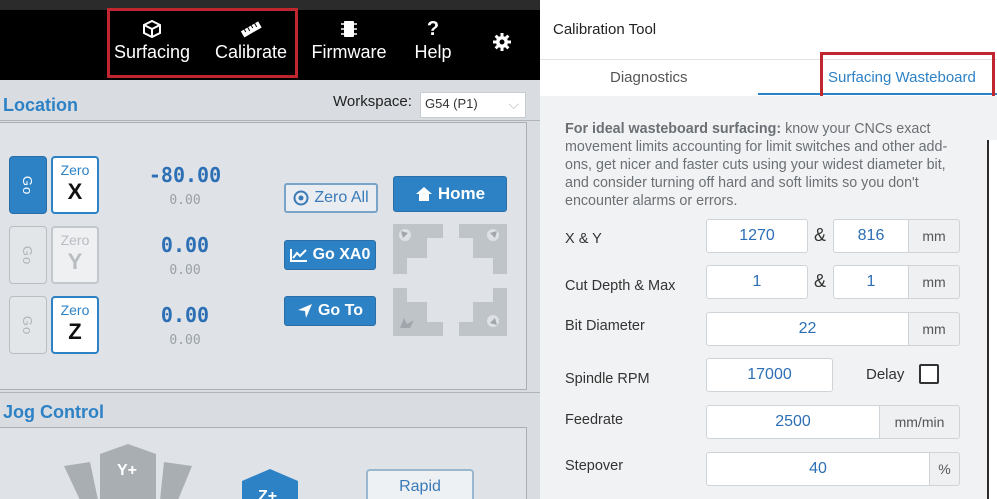  Describe the element at coordinates (270, 5) in the screenshot. I see `top-strip` at that location.